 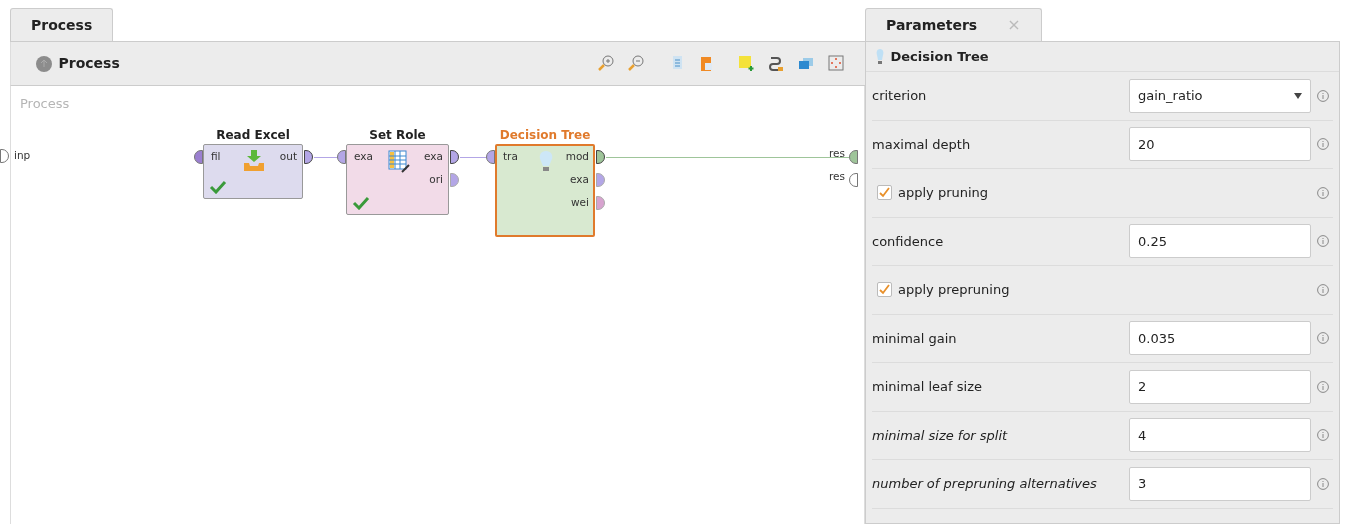 What do you see at coordinates (89, 63) in the screenshot?
I see `breadcrumb: Process` at bounding box center [89, 63].